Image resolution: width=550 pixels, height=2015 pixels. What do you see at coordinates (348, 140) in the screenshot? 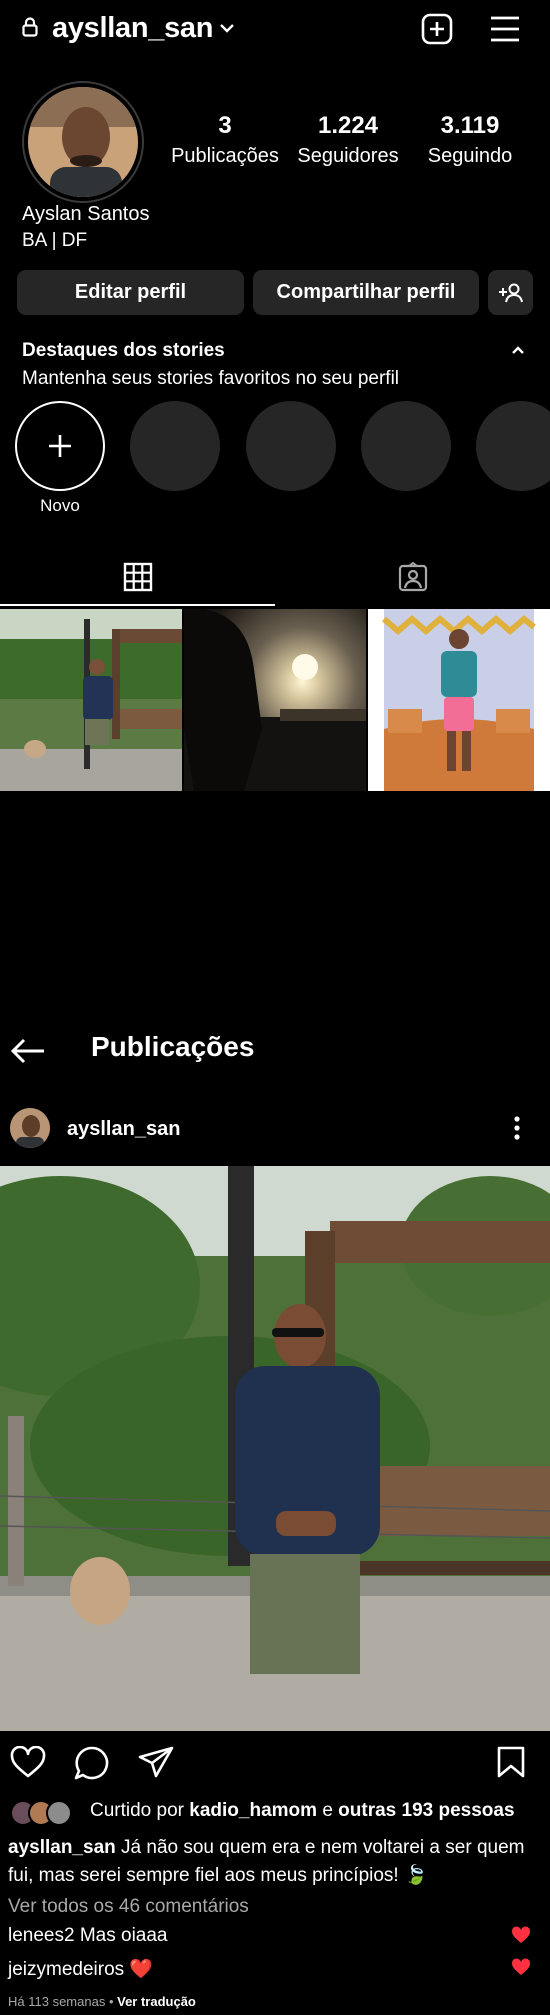
I see `followers-count: 1.224 Seguidores` at bounding box center [348, 140].